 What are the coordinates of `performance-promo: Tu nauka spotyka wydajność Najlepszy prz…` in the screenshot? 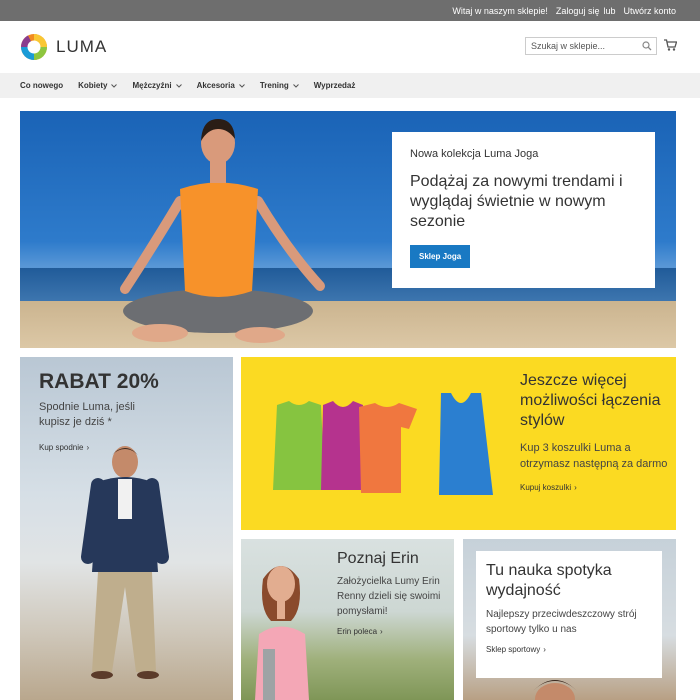 It's located at (569, 619).